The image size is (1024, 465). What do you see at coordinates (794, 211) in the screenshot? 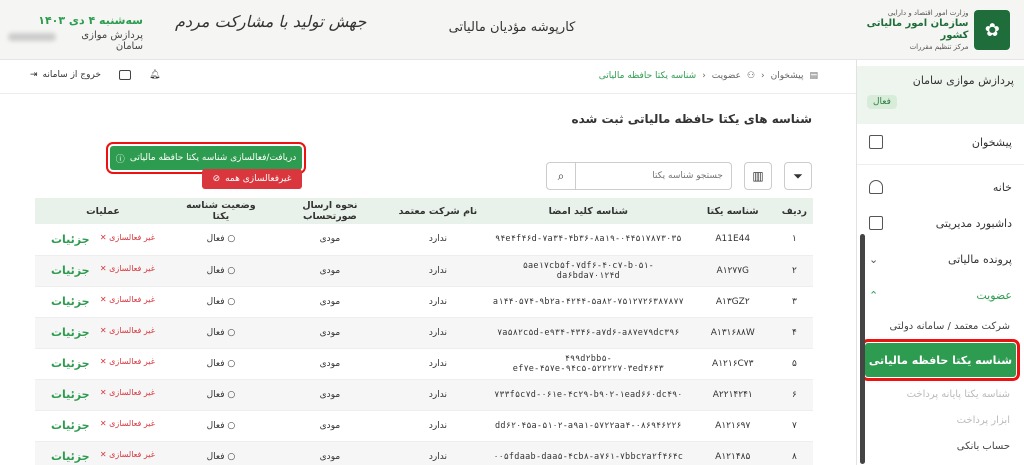
I see `col-index: ردیف` at bounding box center [794, 211].